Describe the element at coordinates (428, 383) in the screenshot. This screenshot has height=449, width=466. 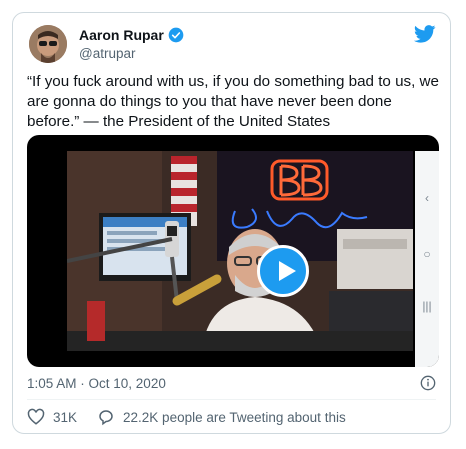
I see `info-icon` at that location.